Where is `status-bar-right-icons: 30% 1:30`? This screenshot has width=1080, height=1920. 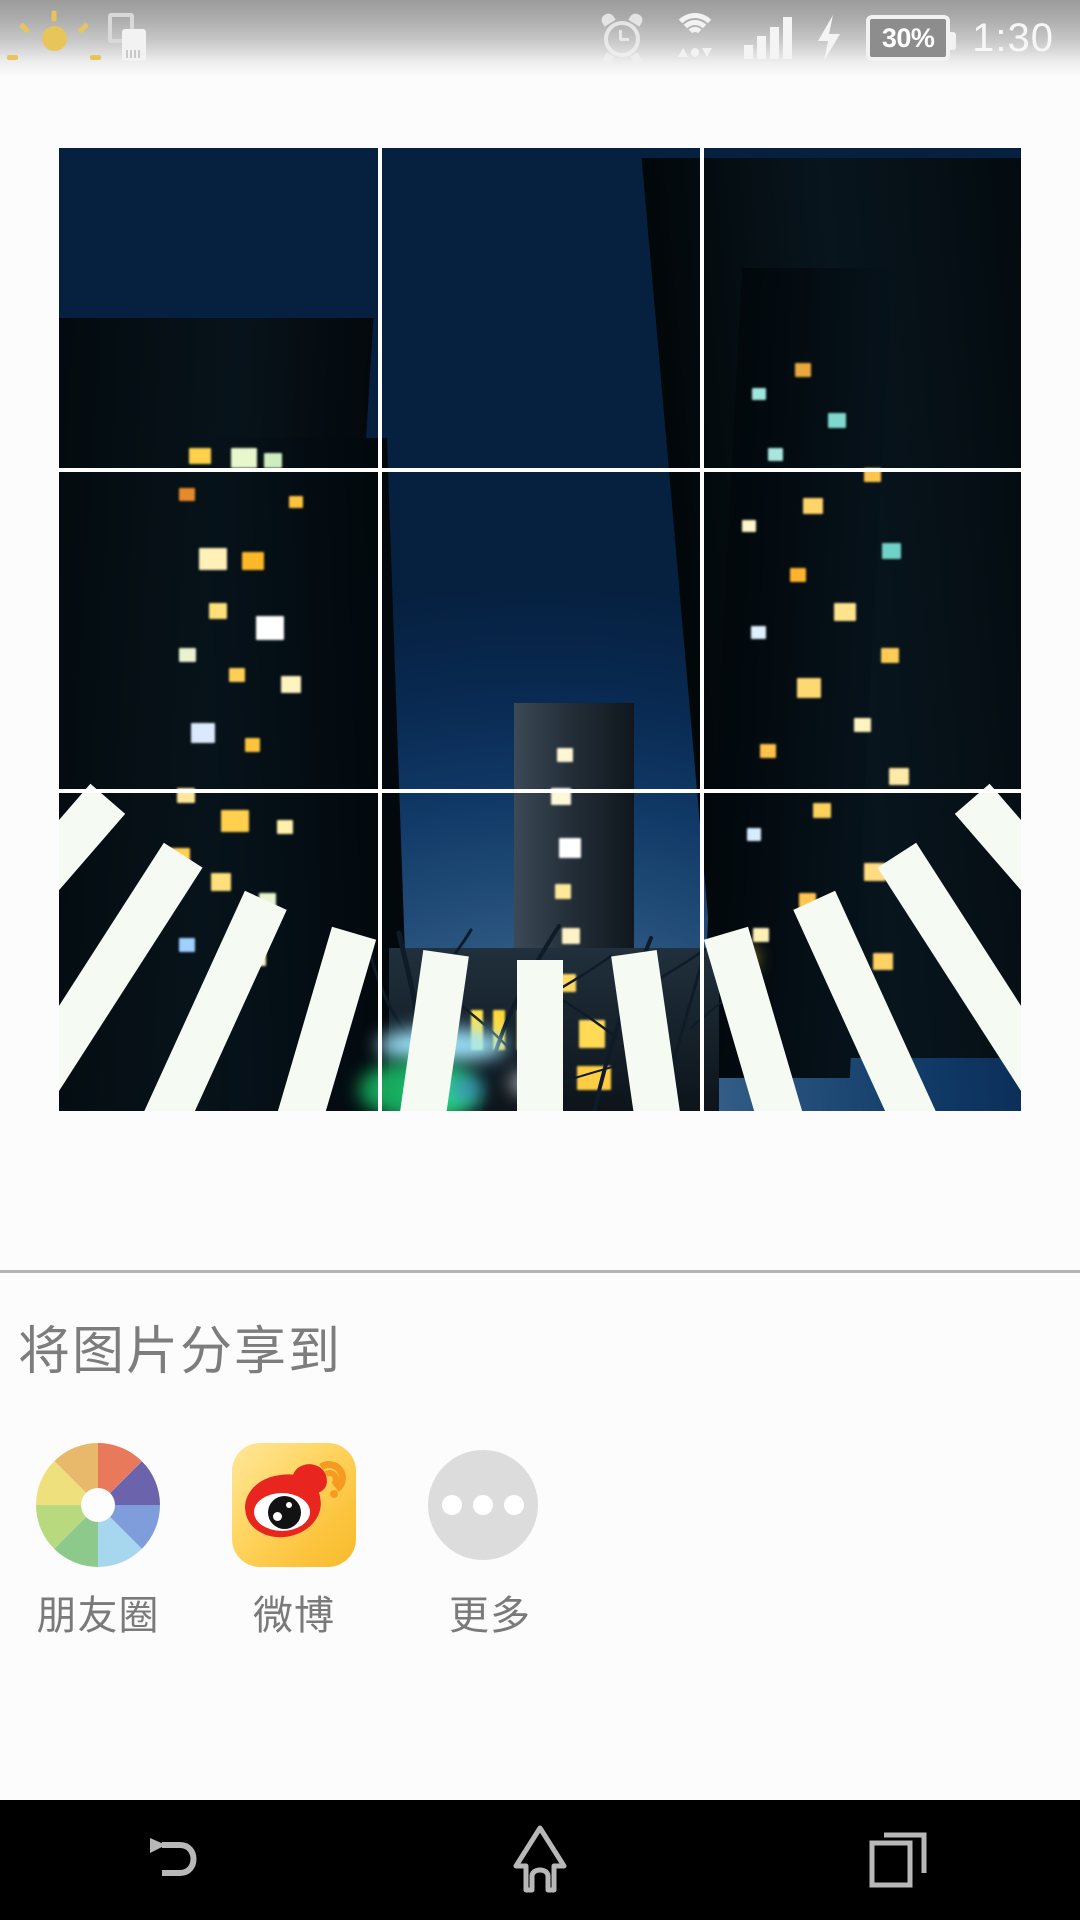 status-bar-right-icons: 30% 1:30 is located at coordinates (839, 38).